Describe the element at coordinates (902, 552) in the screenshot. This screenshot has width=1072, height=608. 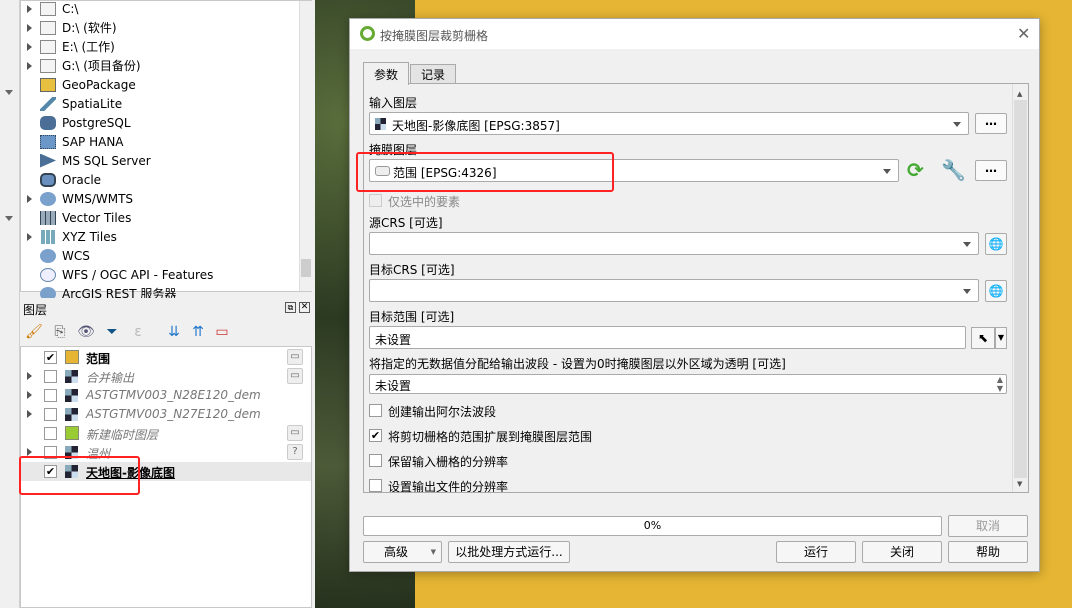
I see `close-button: 关闭` at that location.